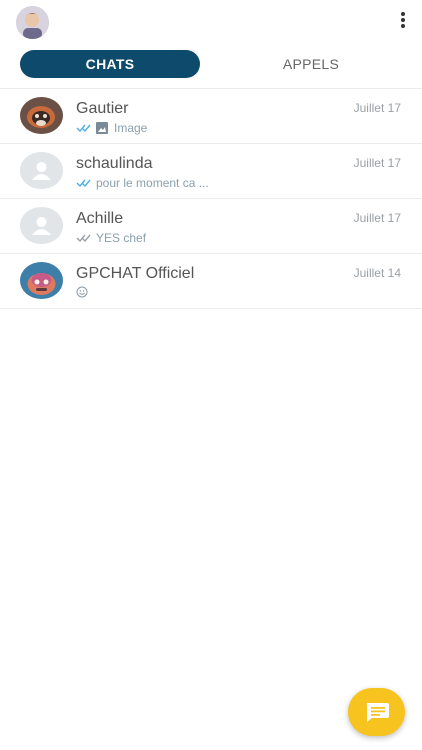  I want to click on chat-preview: YES chef, so click(111, 238).